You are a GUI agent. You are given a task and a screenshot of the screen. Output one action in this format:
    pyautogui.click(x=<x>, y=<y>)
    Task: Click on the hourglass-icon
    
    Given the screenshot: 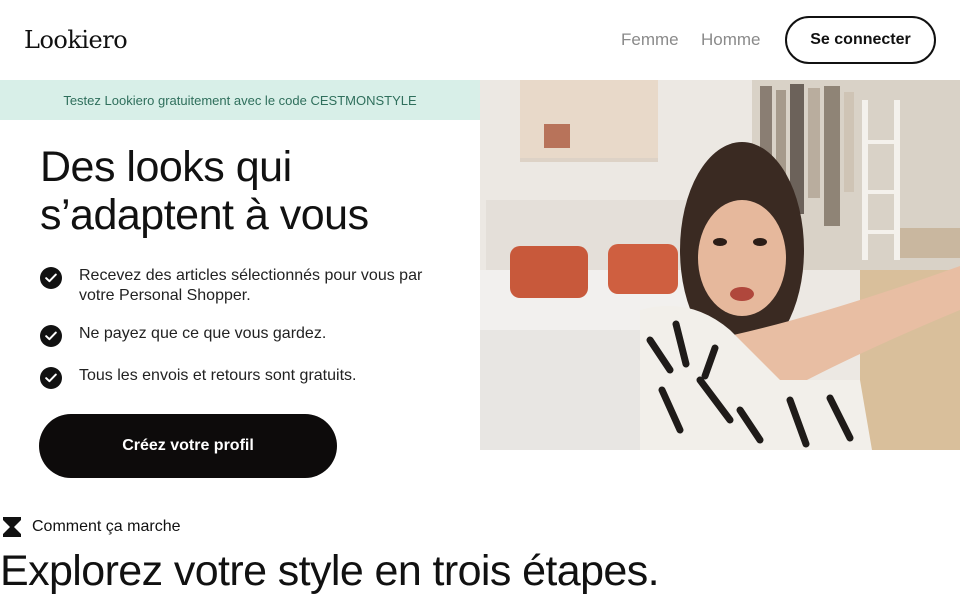 What is the action you would take?
    pyautogui.click(x=12, y=527)
    